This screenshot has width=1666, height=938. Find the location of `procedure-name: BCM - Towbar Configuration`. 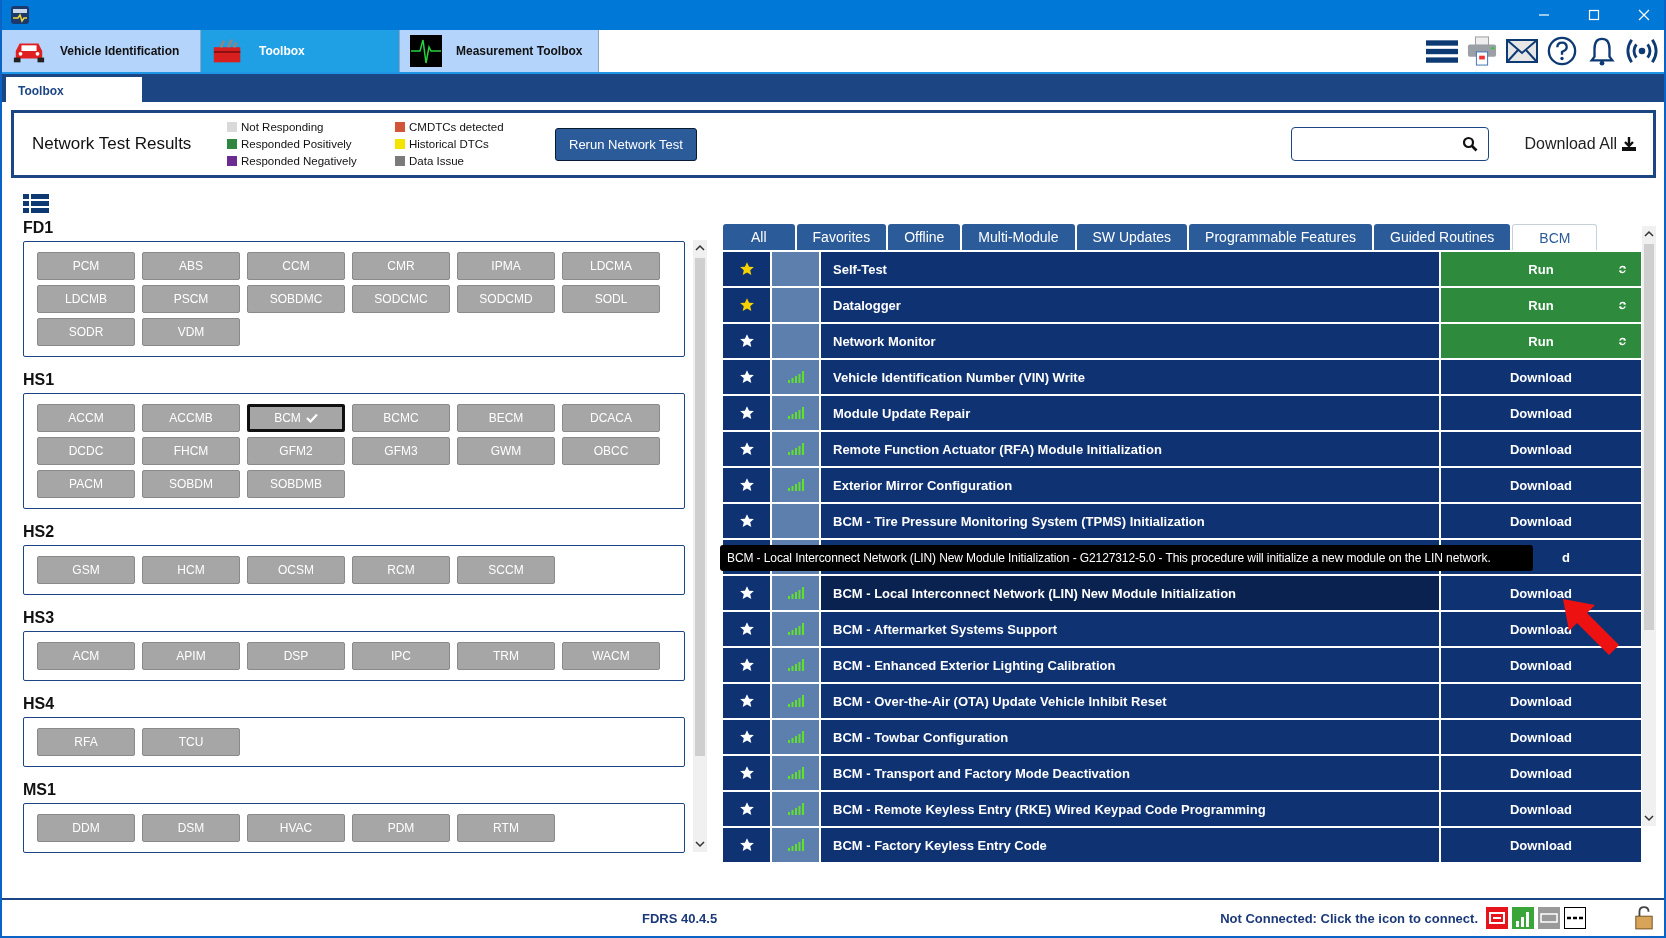

procedure-name: BCM - Towbar Configuration is located at coordinates (1130, 737).